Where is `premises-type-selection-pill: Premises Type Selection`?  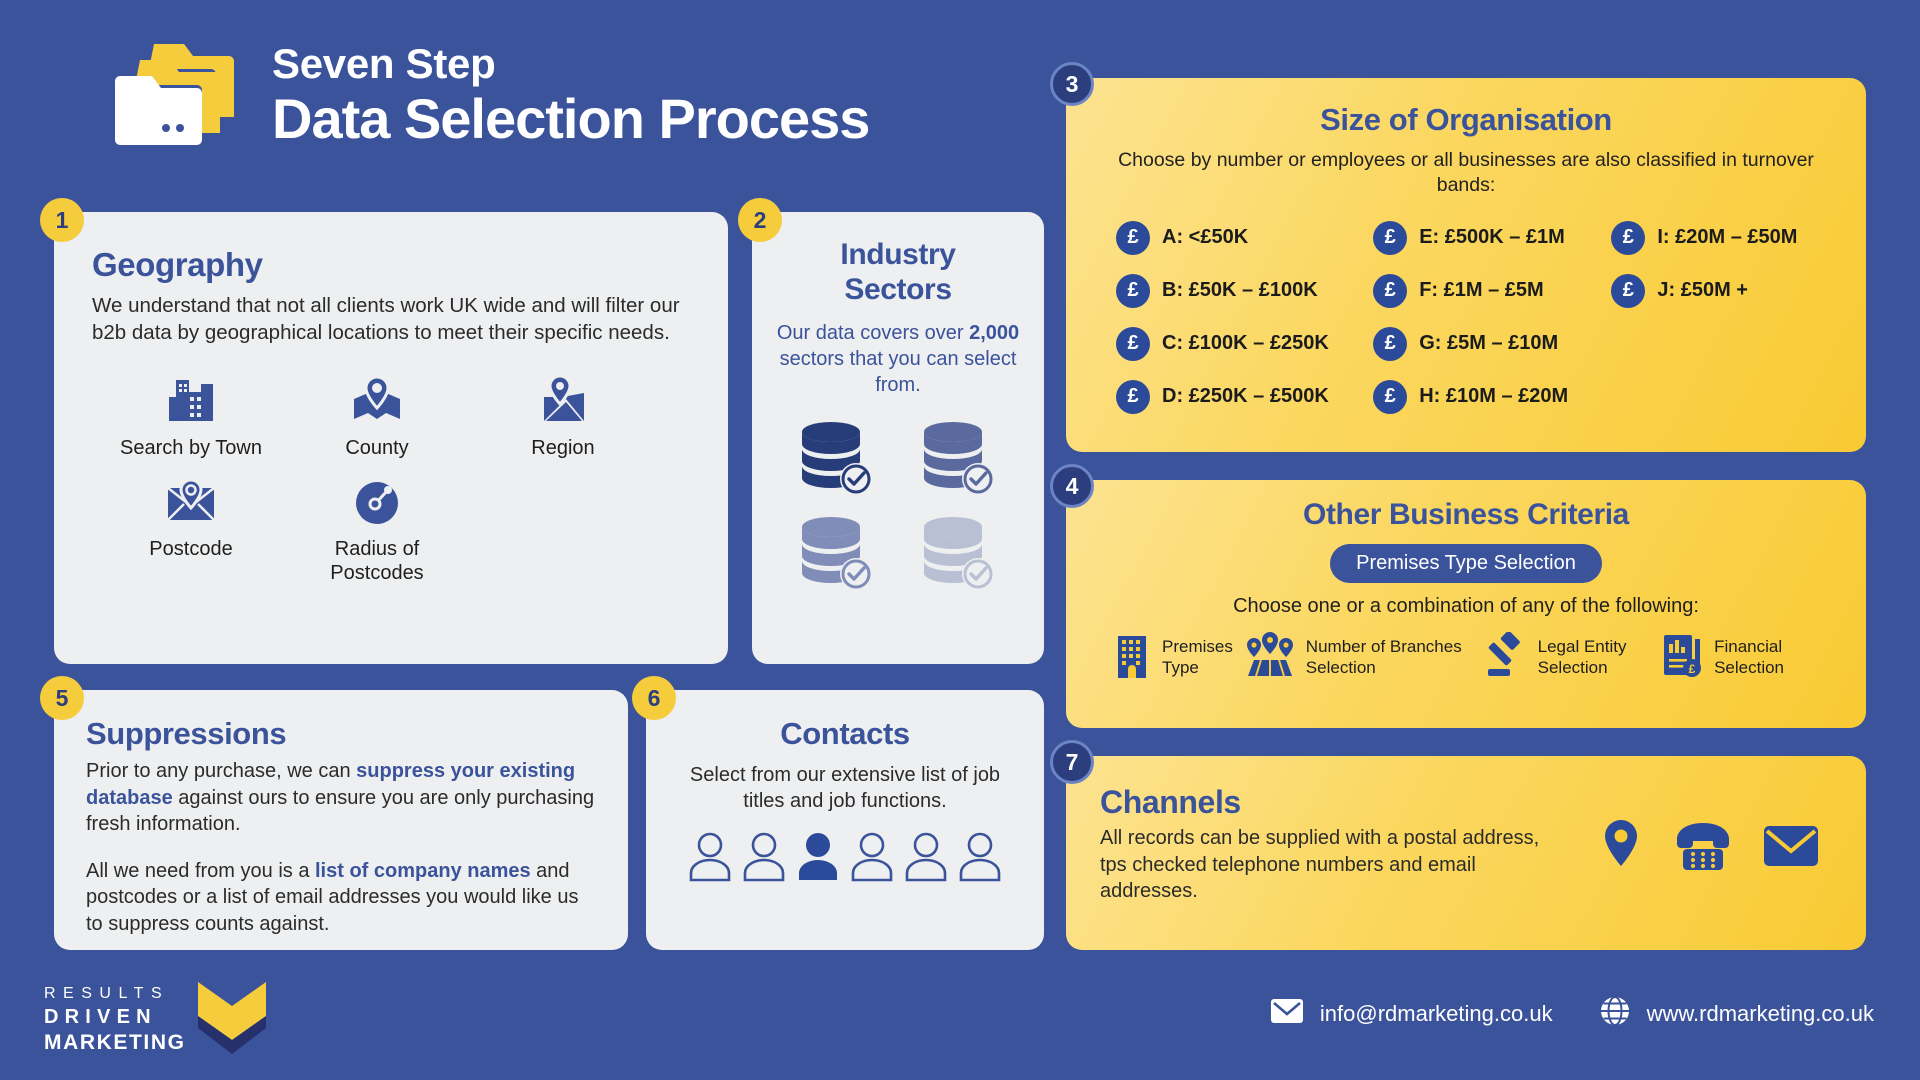 premises-type-selection-pill: Premises Type Selection is located at coordinates (1466, 563).